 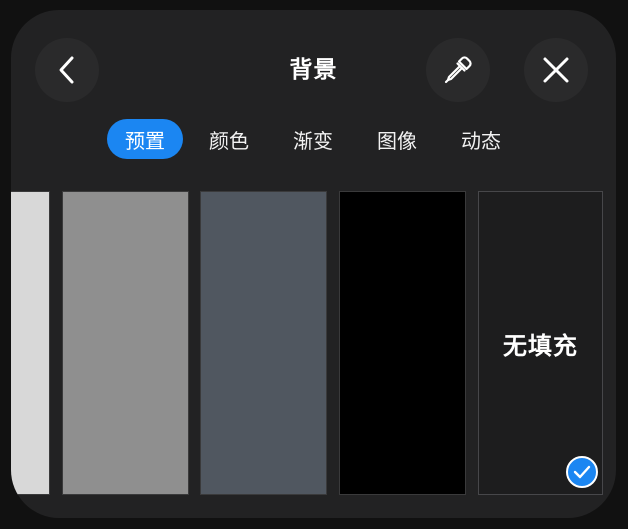 What do you see at coordinates (402, 343) in the screenshot?
I see `swatch-black` at bounding box center [402, 343].